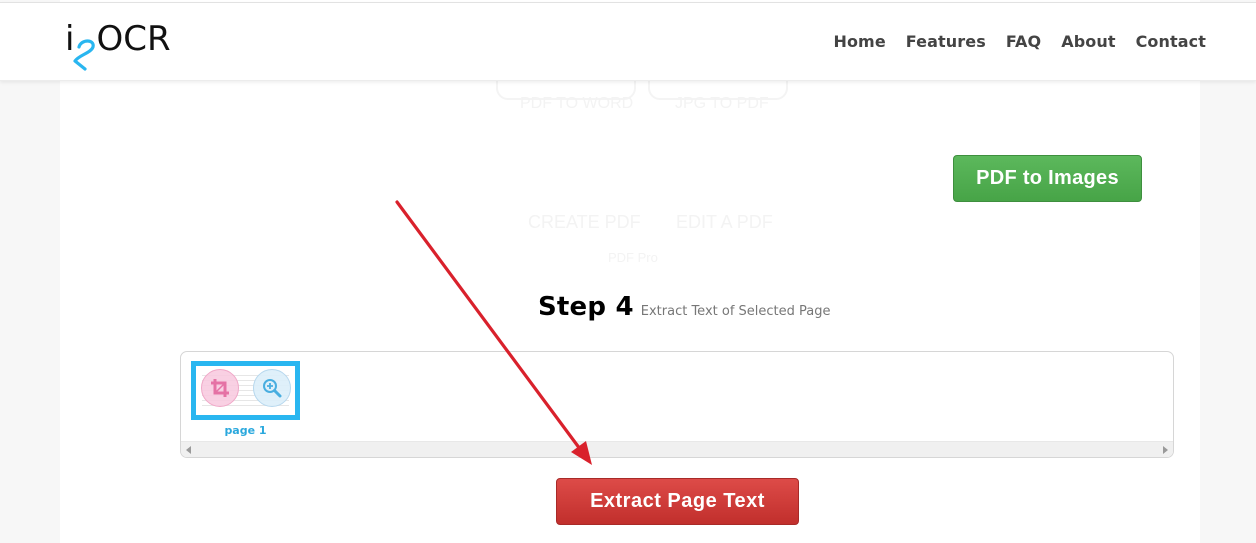 The height and width of the screenshot is (543, 1256). I want to click on crop-icon, so click(220, 388).